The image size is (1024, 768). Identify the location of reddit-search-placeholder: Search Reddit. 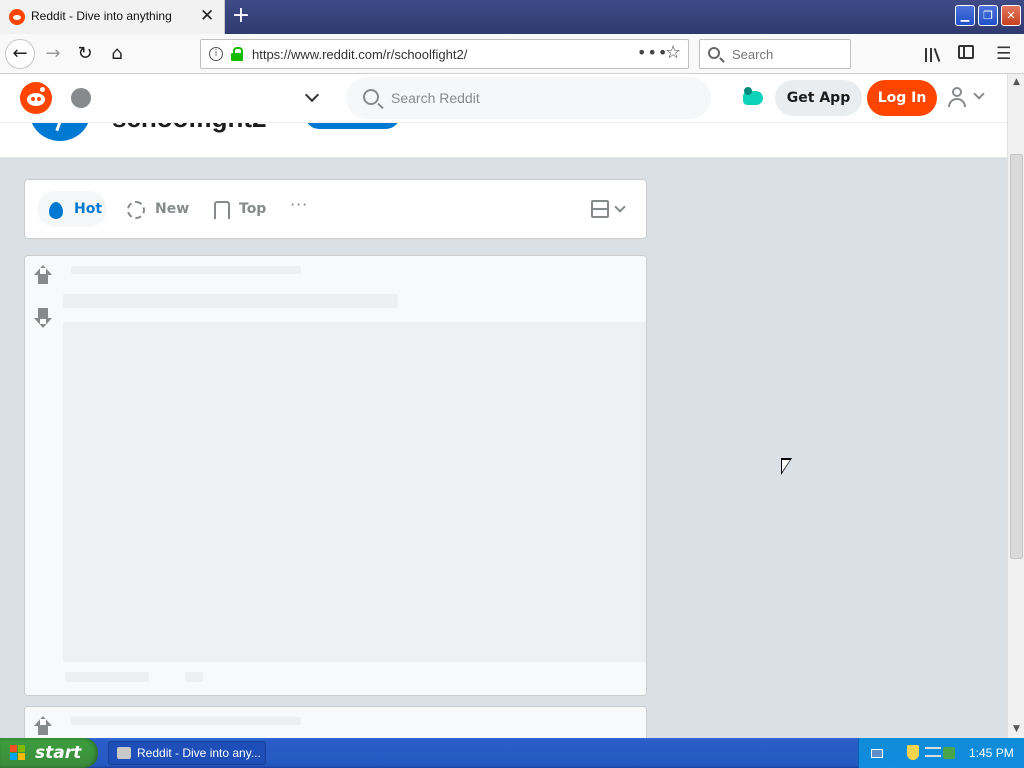
(435, 98).